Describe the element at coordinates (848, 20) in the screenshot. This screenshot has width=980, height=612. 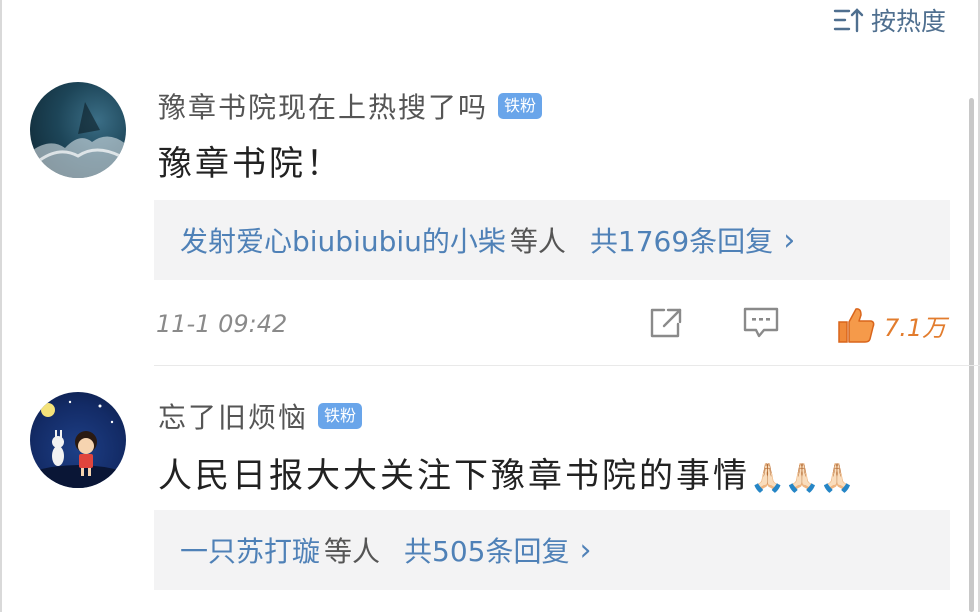
I see `sort-desc-icon` at that location.